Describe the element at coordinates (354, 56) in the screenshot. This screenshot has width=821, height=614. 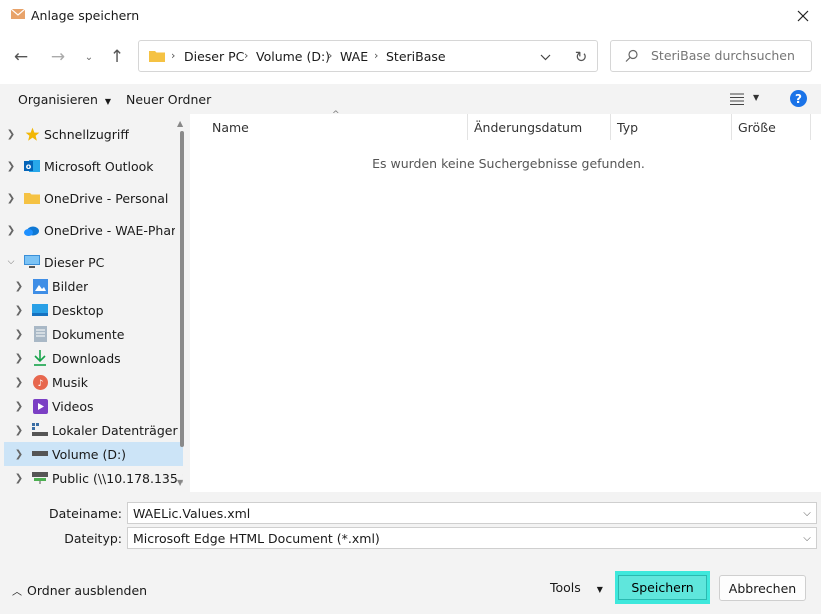
I see `breadcrumb-item: WAE` at that location.